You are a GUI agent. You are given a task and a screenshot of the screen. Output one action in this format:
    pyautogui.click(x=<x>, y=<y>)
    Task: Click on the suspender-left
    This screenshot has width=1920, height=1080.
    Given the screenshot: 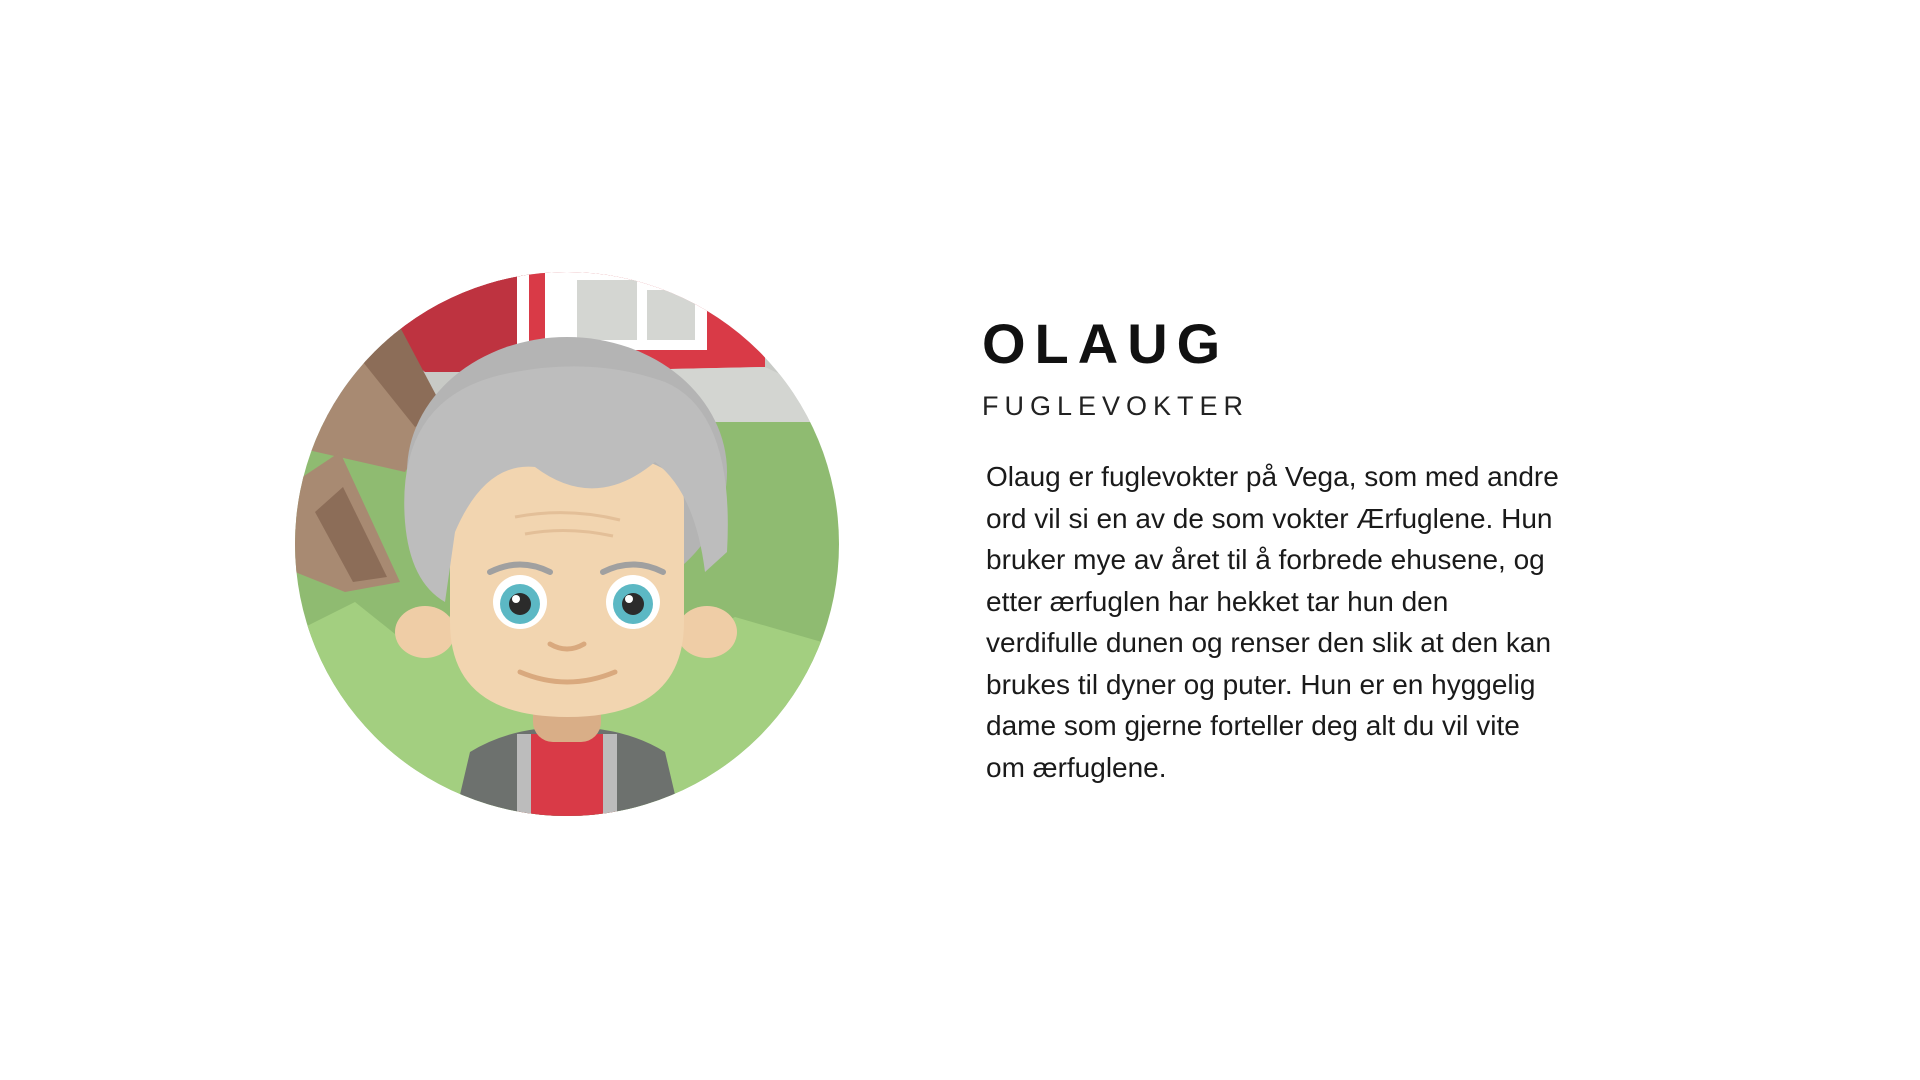 What is the action you would take?
    pyautogui.click(x=524, y=775)
    